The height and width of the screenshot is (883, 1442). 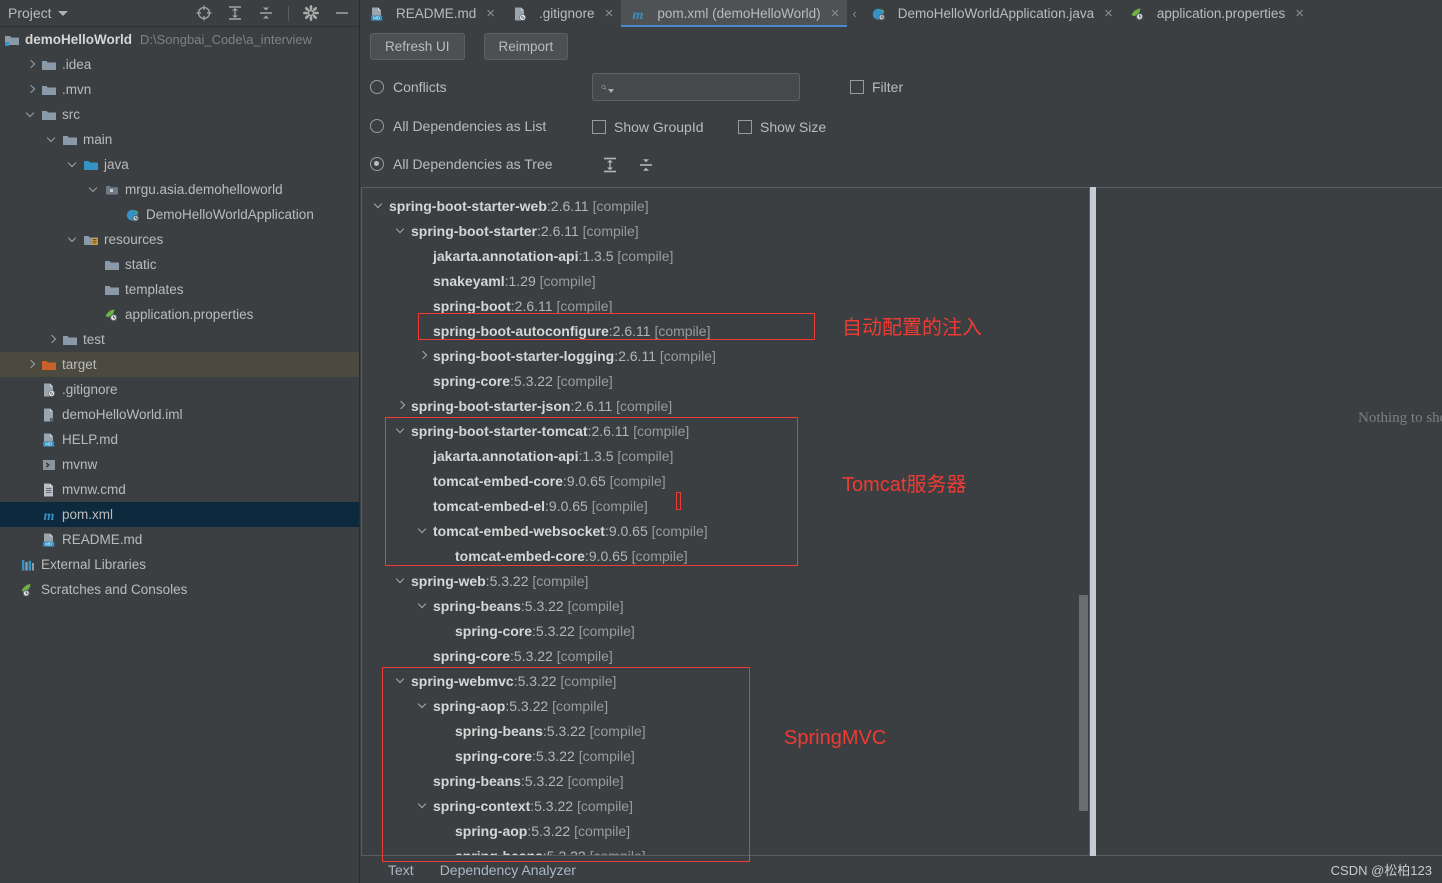 I want to click on project-tree-item: src, so click(x=179, y=114).